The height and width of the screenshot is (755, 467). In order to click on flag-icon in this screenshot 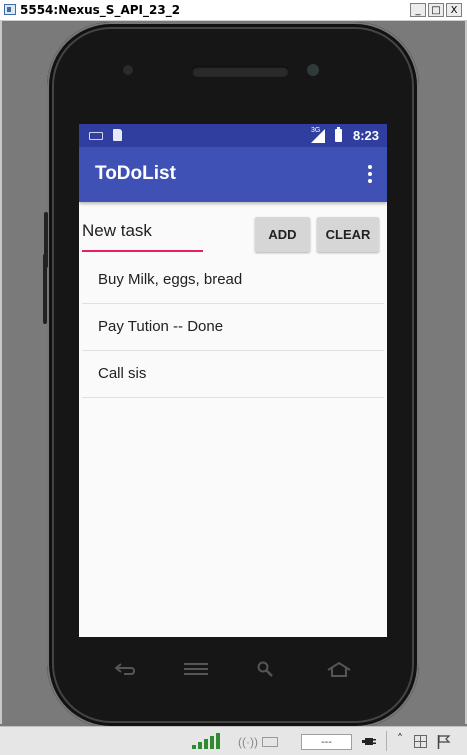, I will do `click(444, 741)`.